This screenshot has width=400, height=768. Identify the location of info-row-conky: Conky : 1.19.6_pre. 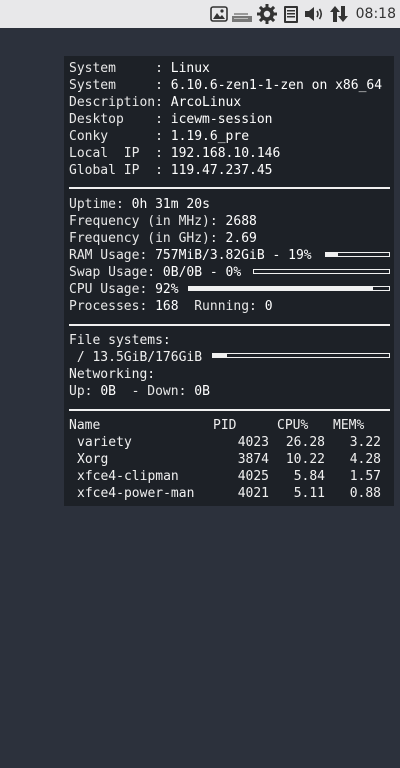
(159, 136).